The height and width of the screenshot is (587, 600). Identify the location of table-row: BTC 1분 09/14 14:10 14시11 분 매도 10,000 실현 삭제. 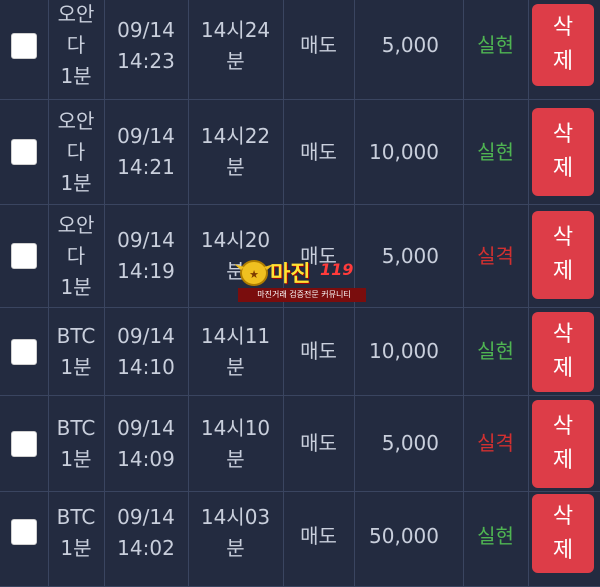
(300, 352).